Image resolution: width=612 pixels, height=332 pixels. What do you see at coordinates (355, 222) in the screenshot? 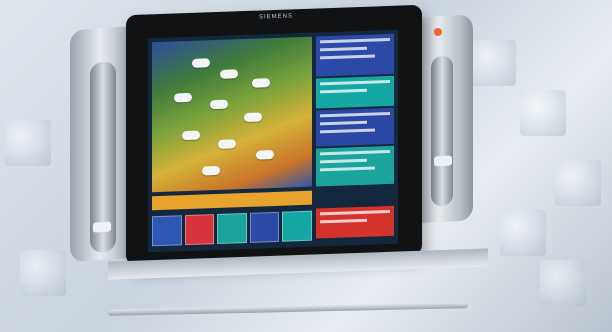
I see `alert-panel` at bounding box center [355, 222].